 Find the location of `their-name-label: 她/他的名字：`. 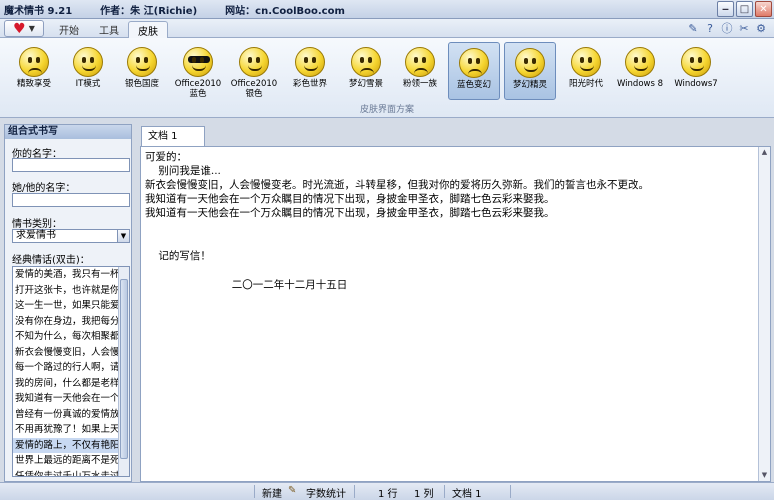

their-name-label: 她/他的名字： is located at coordinates (44, 188).